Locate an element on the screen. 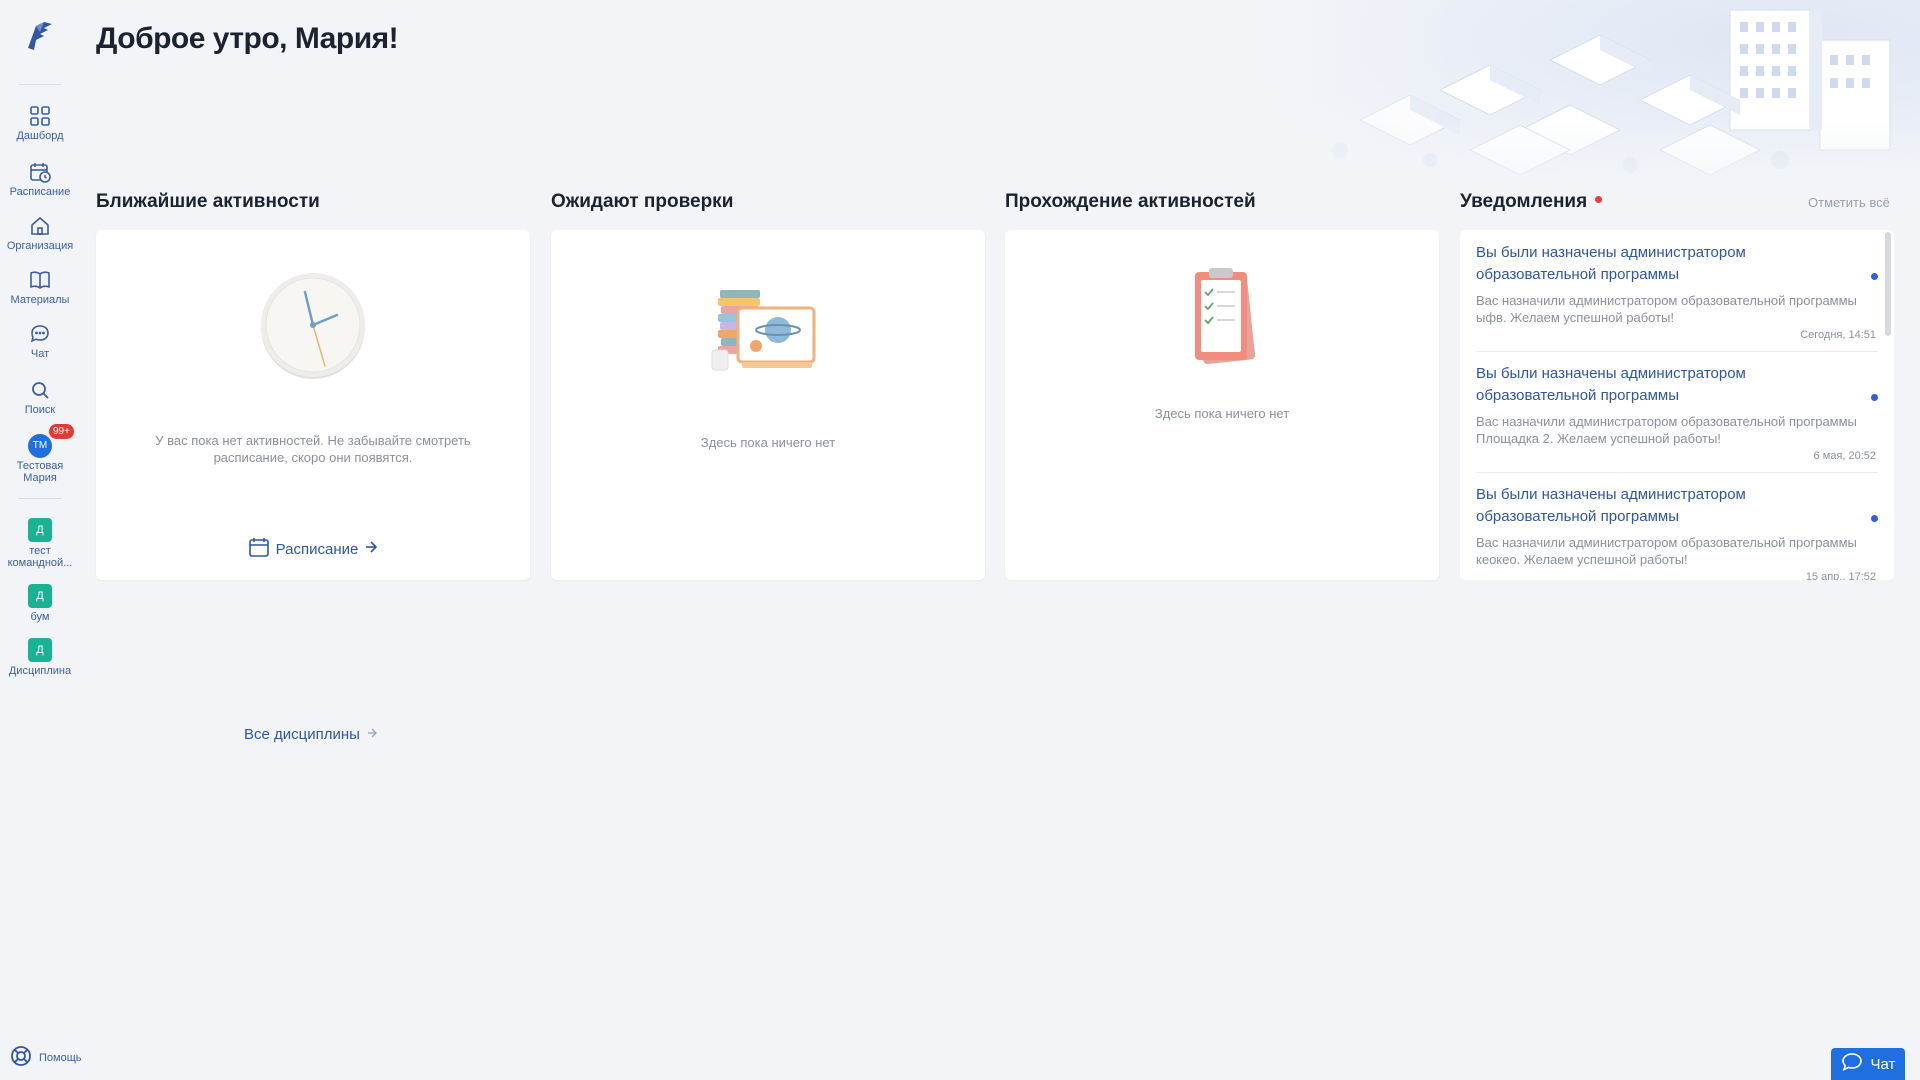 The height and width of the screenshot is (1080, 1920). section-title-notifications: Уведомления is located at coordinates (1531, 202).